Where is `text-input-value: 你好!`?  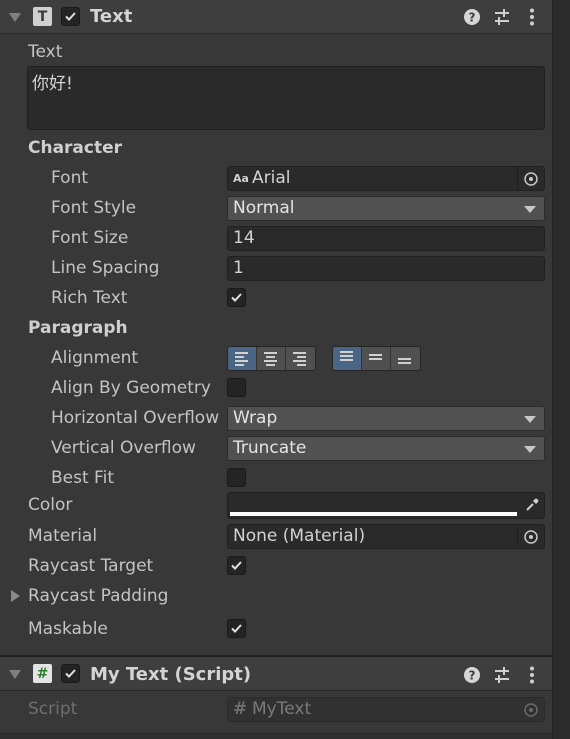
text-input-value: 你好! is located at coordinates (52, 84).